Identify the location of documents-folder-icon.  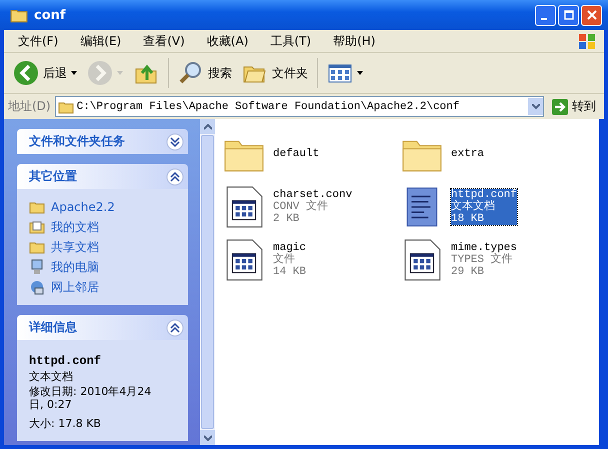
(37, 227).